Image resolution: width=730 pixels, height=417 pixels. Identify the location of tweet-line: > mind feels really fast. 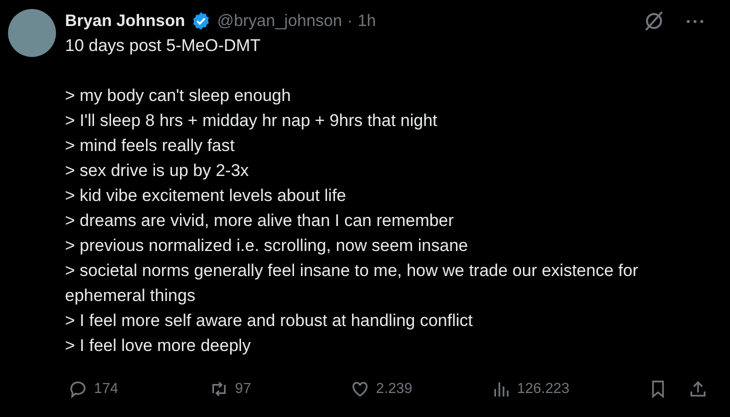
(150, 146).